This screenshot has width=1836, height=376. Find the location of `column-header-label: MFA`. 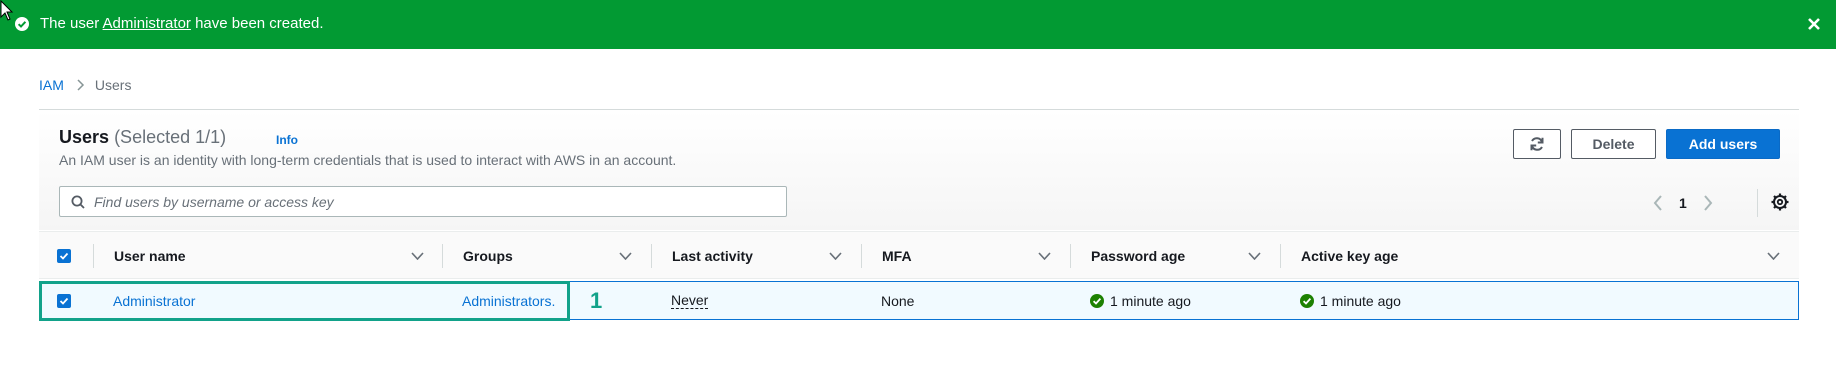

column-header-label: MFA is located at coordinates (897, 256).